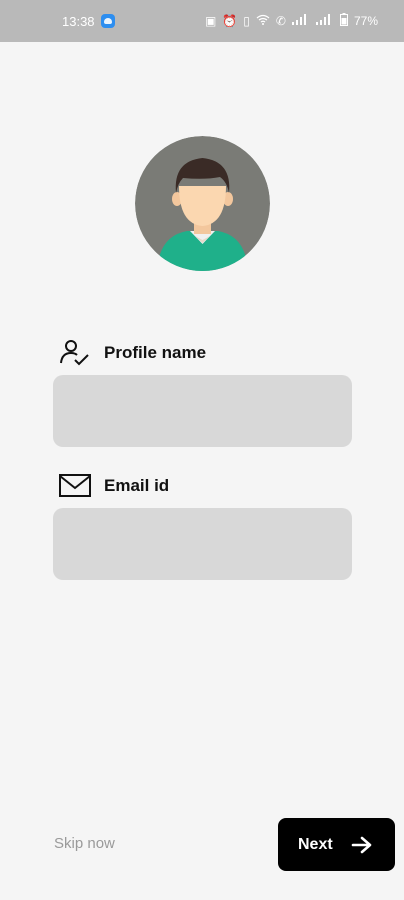 This screenshot has height=900, width=404. What do you see at coordinates (362, 845) in the screenshot?
I see `arrow-right-icon` at bounding box center [362, 845].